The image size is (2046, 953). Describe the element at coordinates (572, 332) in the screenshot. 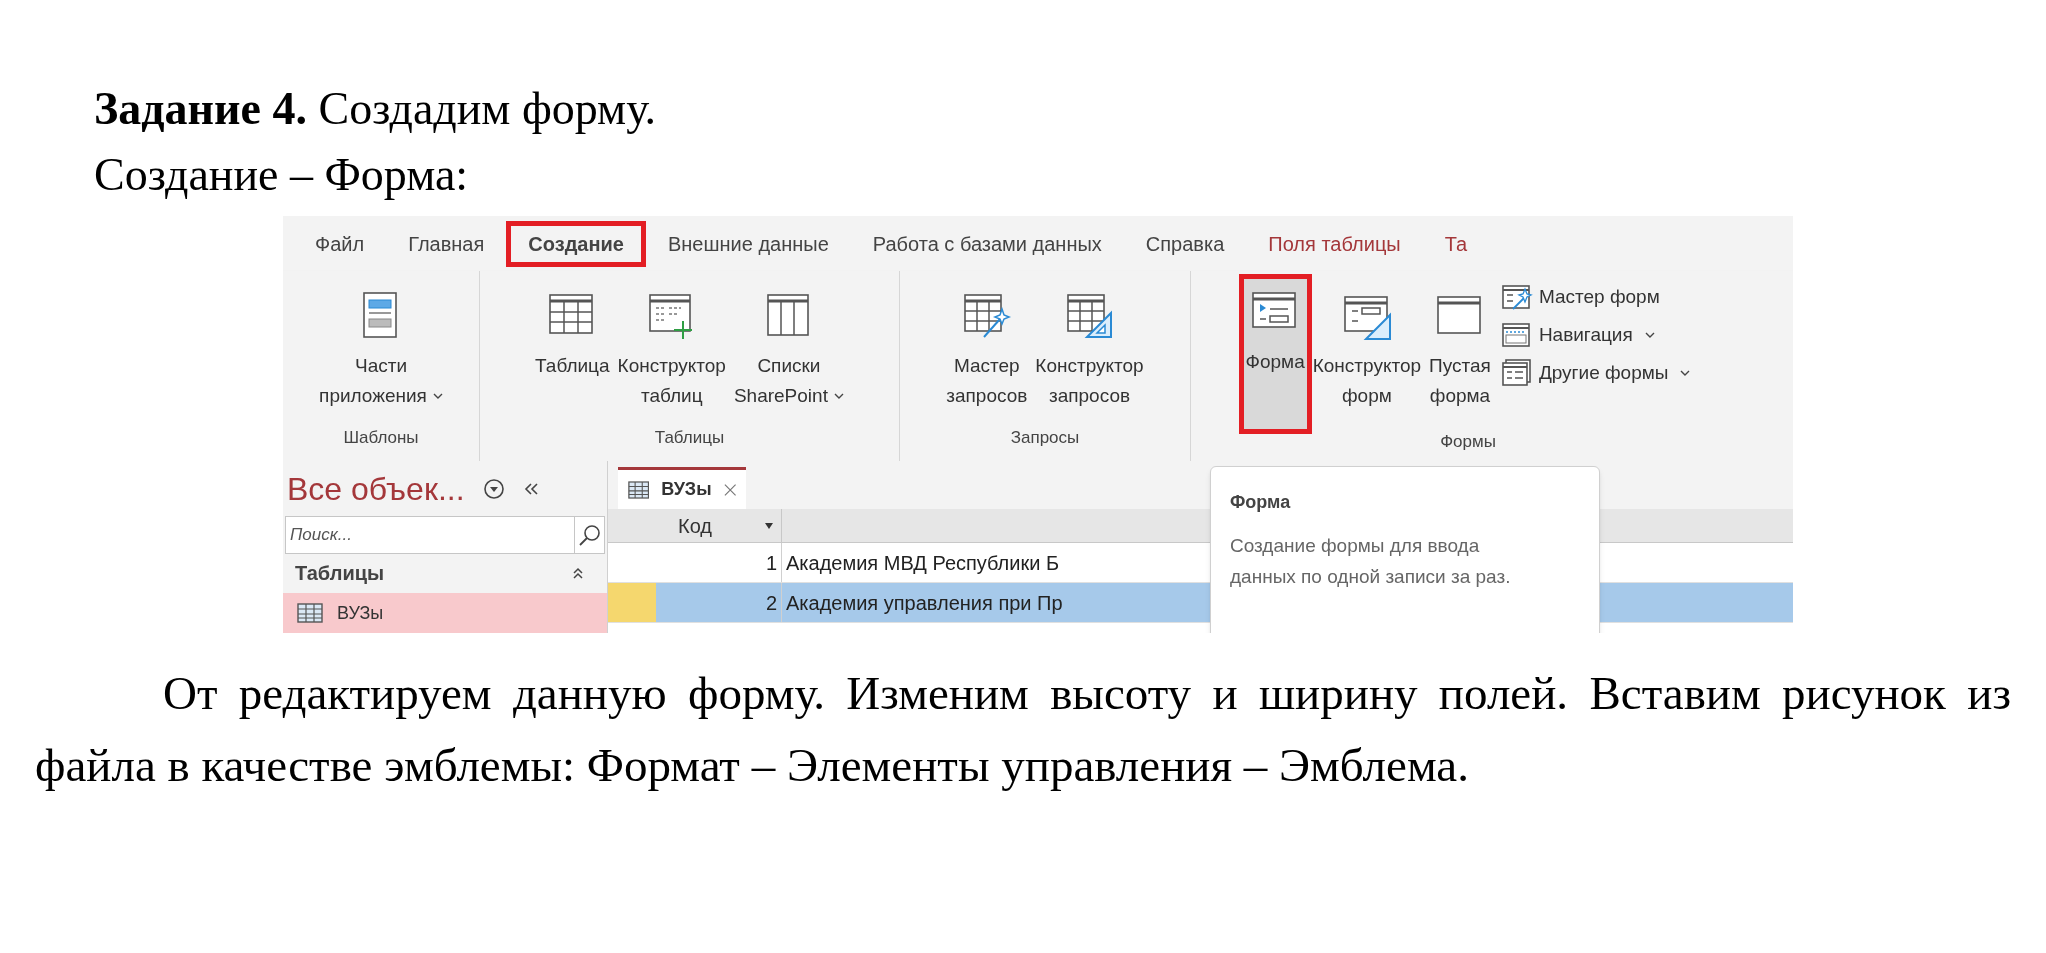

I see `ribbon-button: Таблица` at that location.